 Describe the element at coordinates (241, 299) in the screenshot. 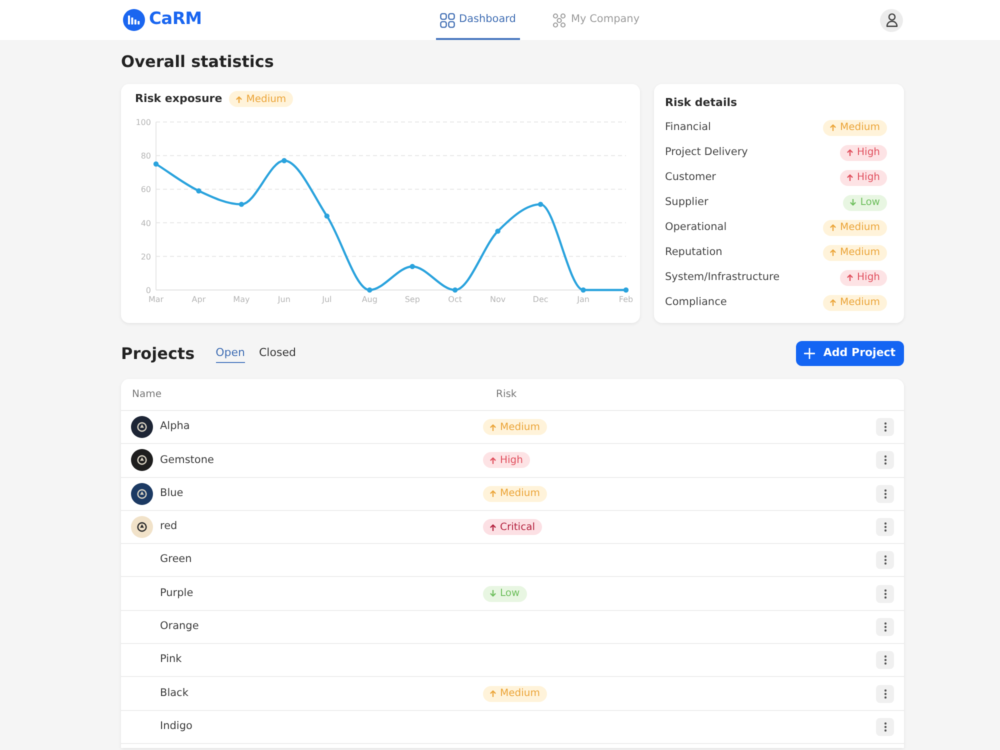

I see `axis-tick-label: May` at that location.